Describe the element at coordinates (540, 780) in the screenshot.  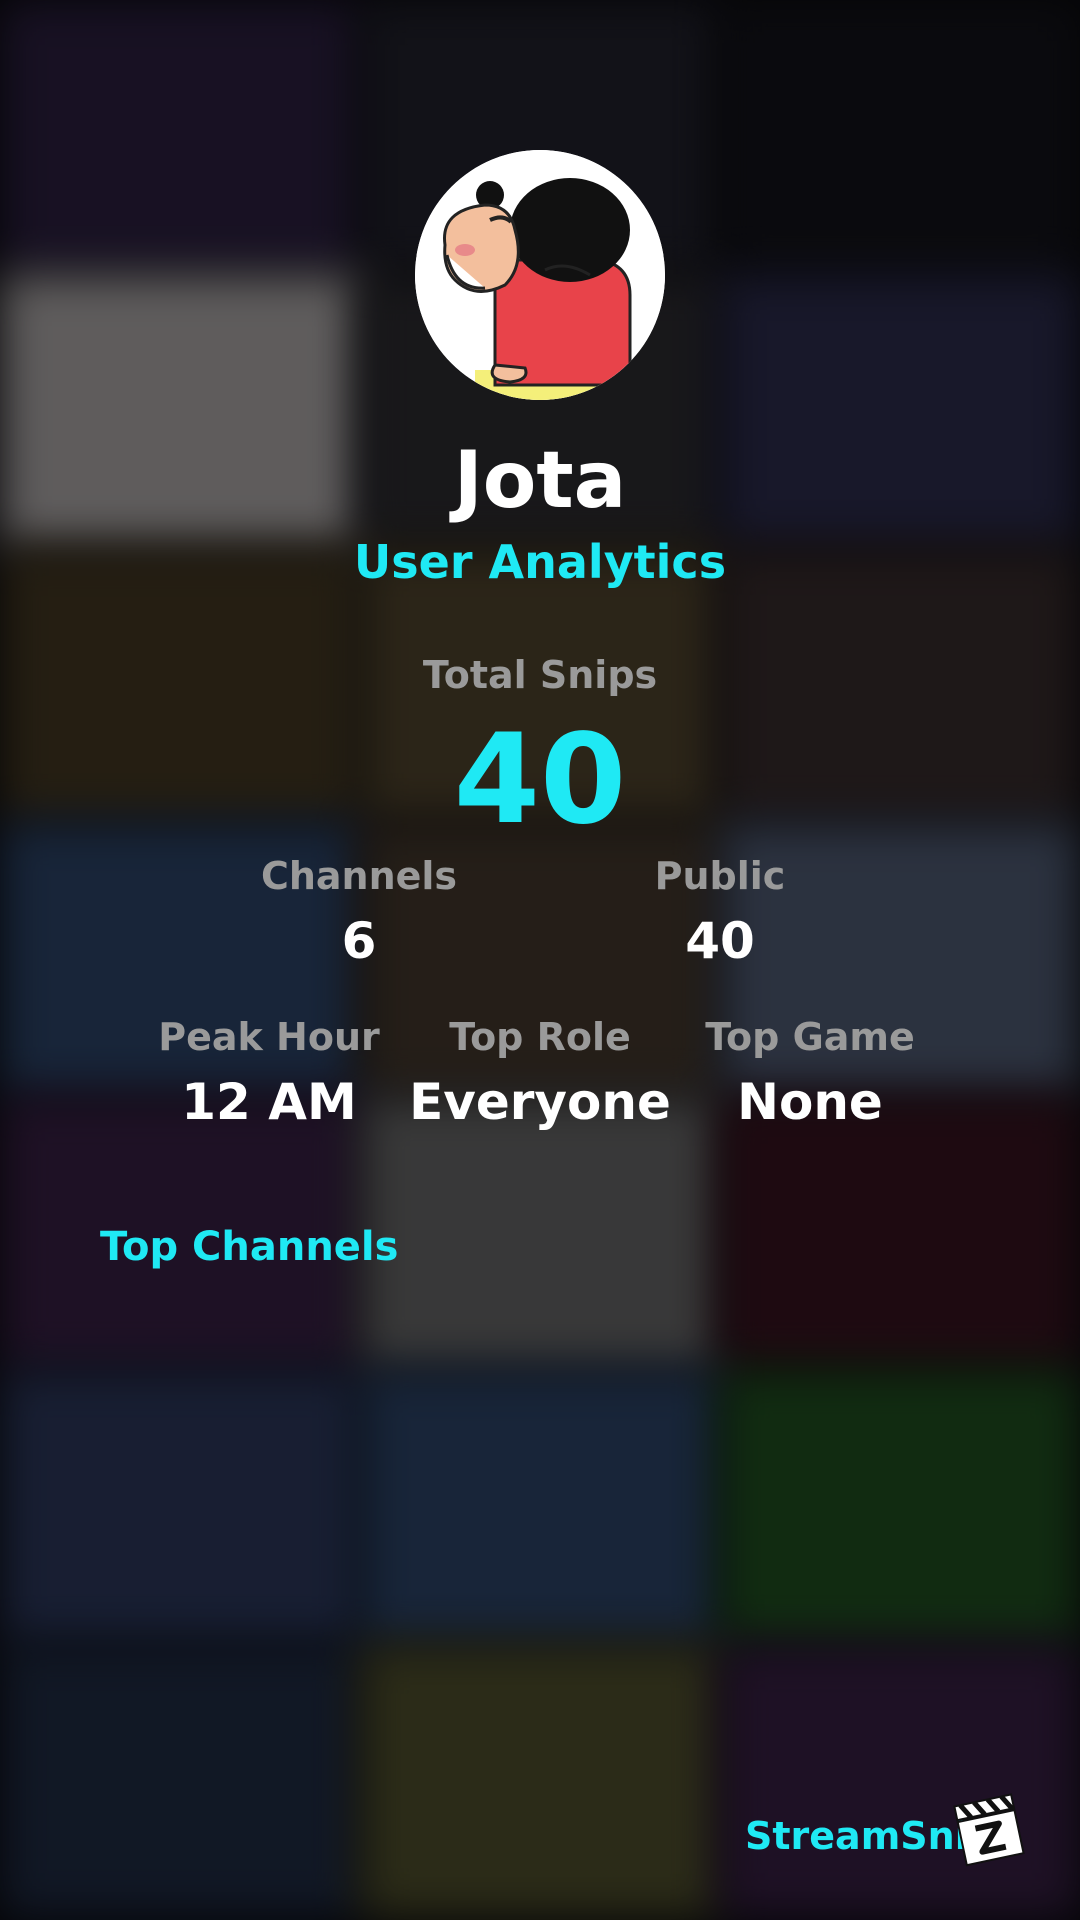
I see `total-snips-value: 40` at that location.